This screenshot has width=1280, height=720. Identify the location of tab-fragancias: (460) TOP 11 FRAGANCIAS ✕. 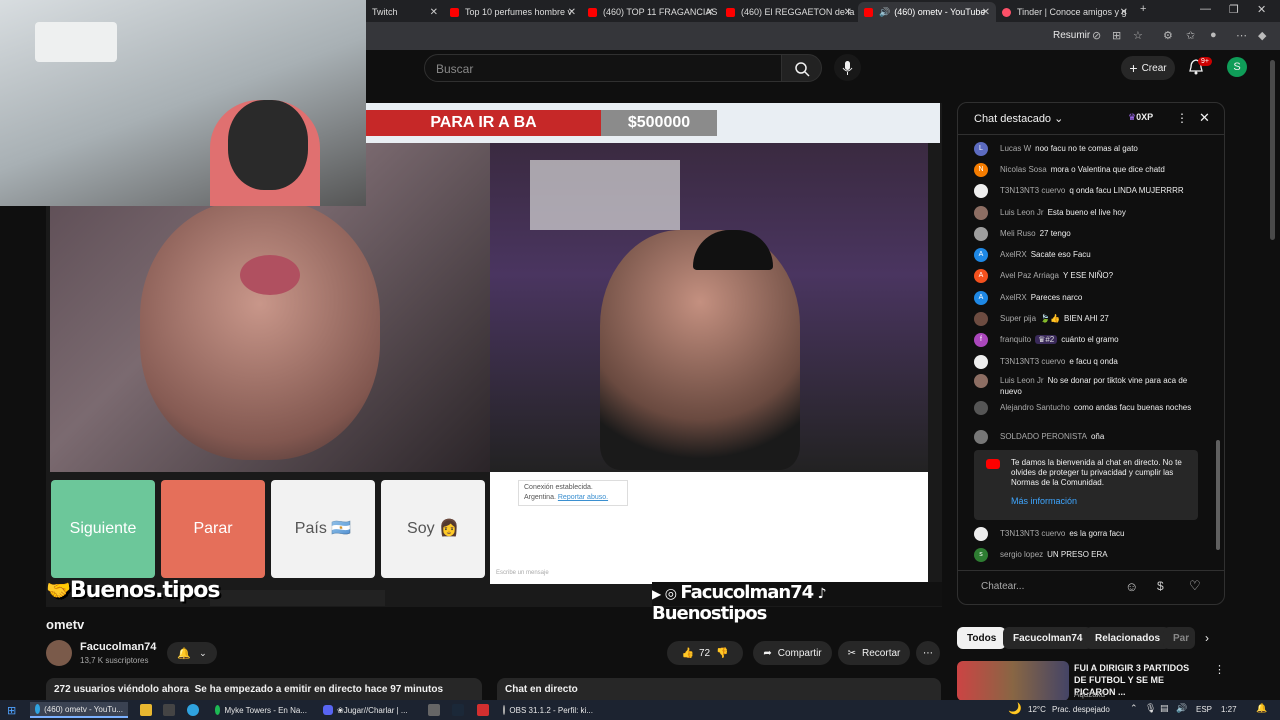
(651, 12).